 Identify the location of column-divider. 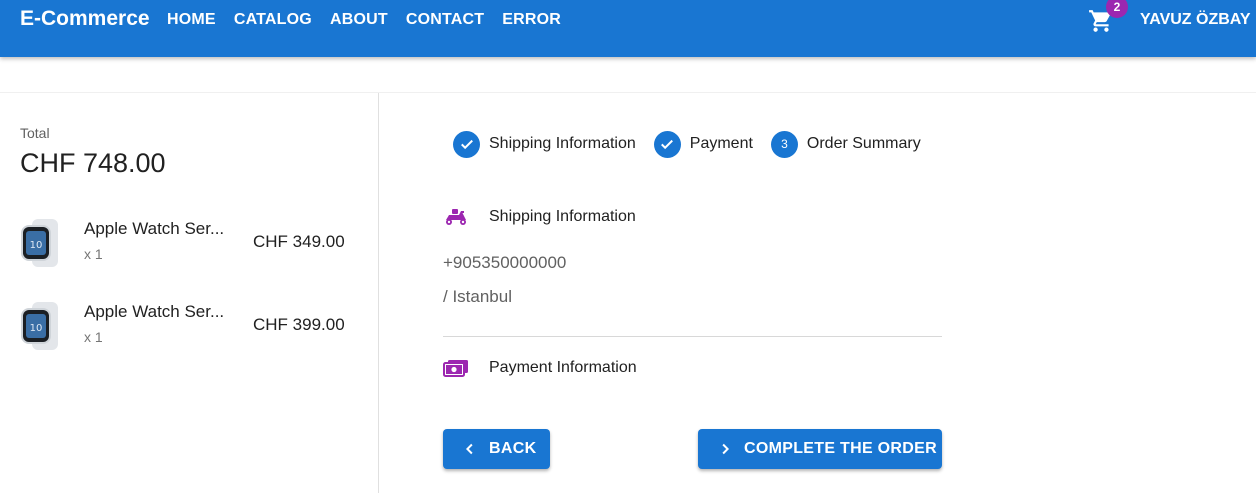
(378, 293).